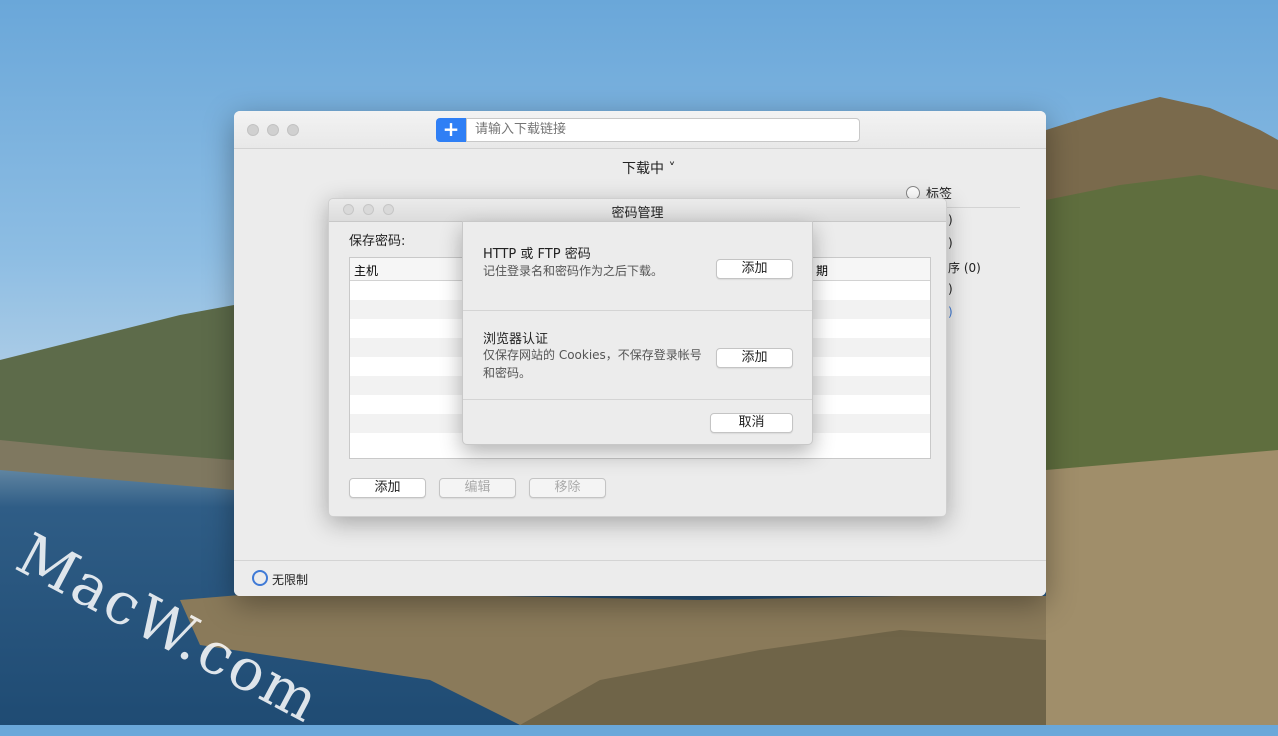 The height and width of the screenshot is (736, 1278). What do you see at coordinates (822, 270) in the screenshot?
I see `column-date: 期` at bounding box center [822, 270].